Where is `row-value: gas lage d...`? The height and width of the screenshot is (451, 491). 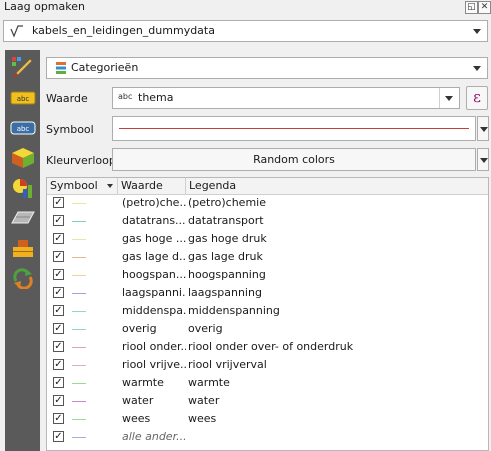
row-value: gas lage d... is located at coordinates (154, 256).